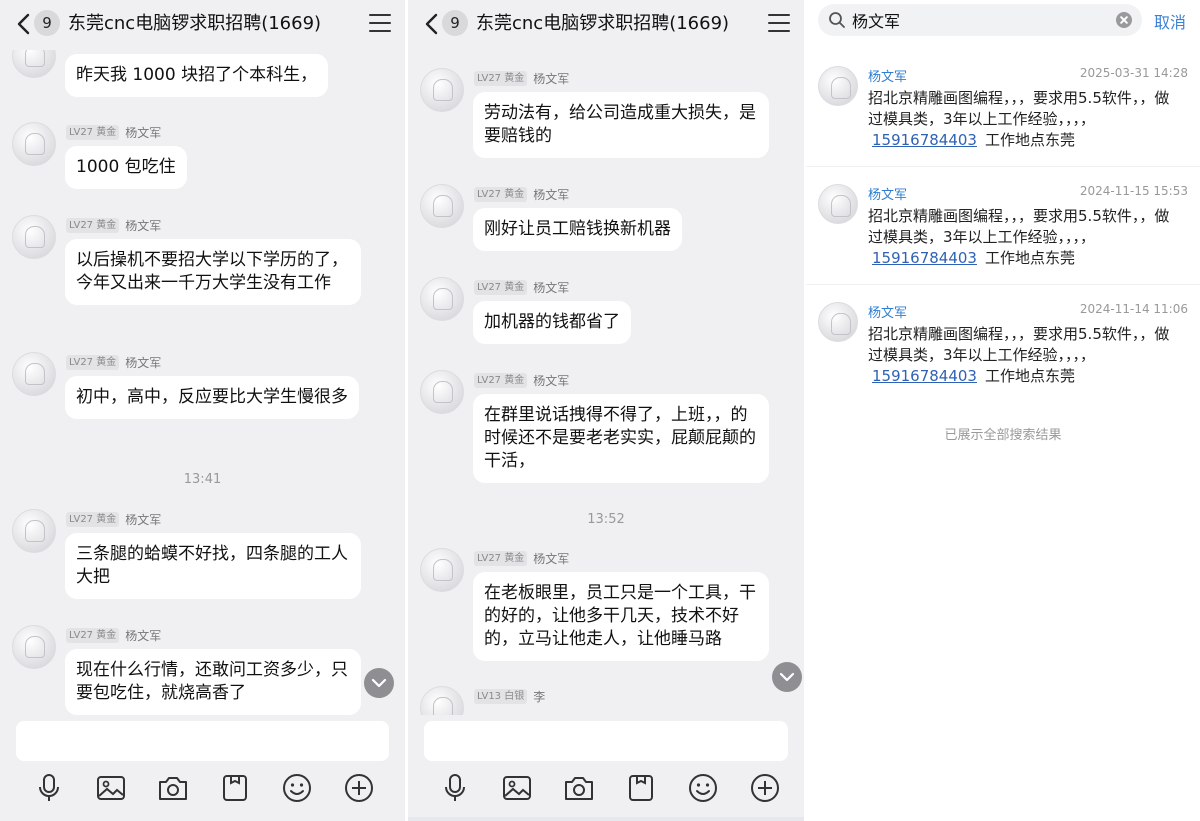 This screenshot has height=821, width=1200. Describe the element at coordinates (621, 125) in the screenshot. I see `message-bubble: 劳动法有，给公司造成重大损失，是要赔钱的` at that location.